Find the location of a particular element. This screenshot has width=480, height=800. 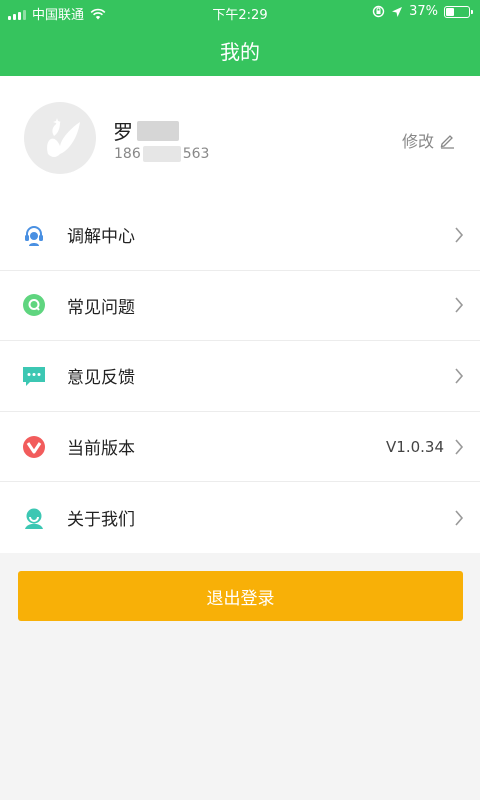

menu-item-faq: 常见问题 is located at coordinates (240, 306).